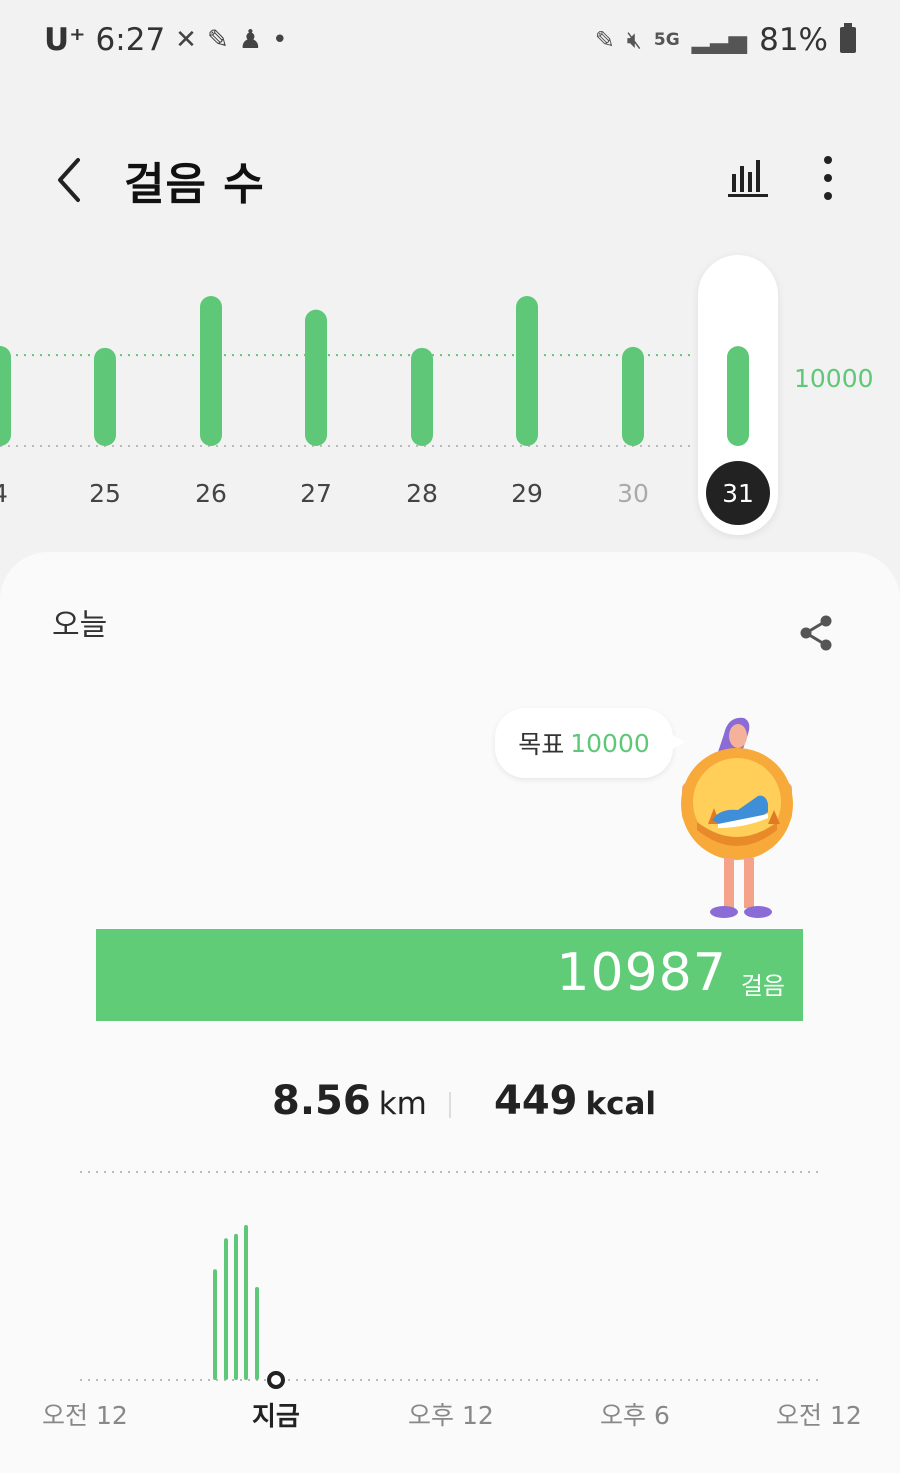 Image resolution: width=900 pixels, height=1473 pixels. Describe the element at coordinates (217, 40) in the screenshot. I see `notification-icon: ✎` at that location.